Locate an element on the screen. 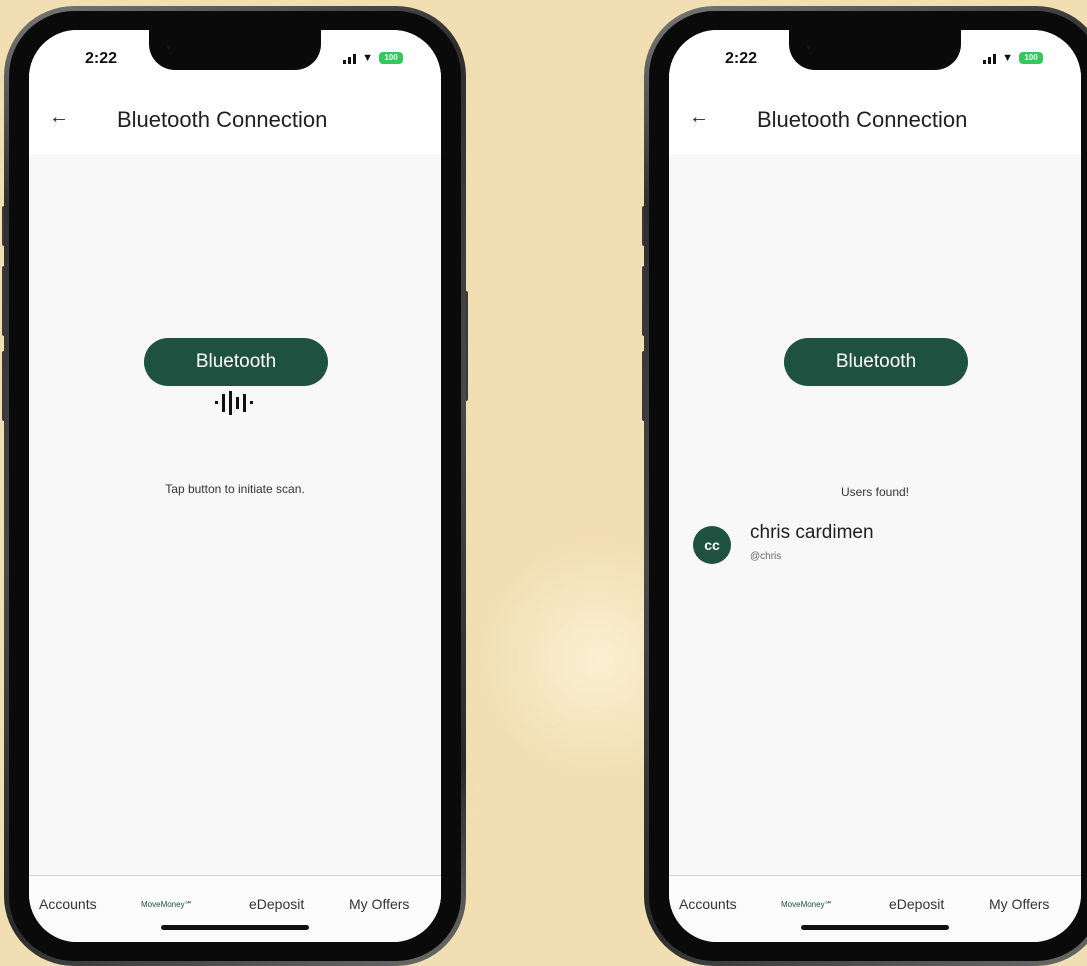  user-list-item: cc chris cardimen @chris is located at coordinates (823, 544).